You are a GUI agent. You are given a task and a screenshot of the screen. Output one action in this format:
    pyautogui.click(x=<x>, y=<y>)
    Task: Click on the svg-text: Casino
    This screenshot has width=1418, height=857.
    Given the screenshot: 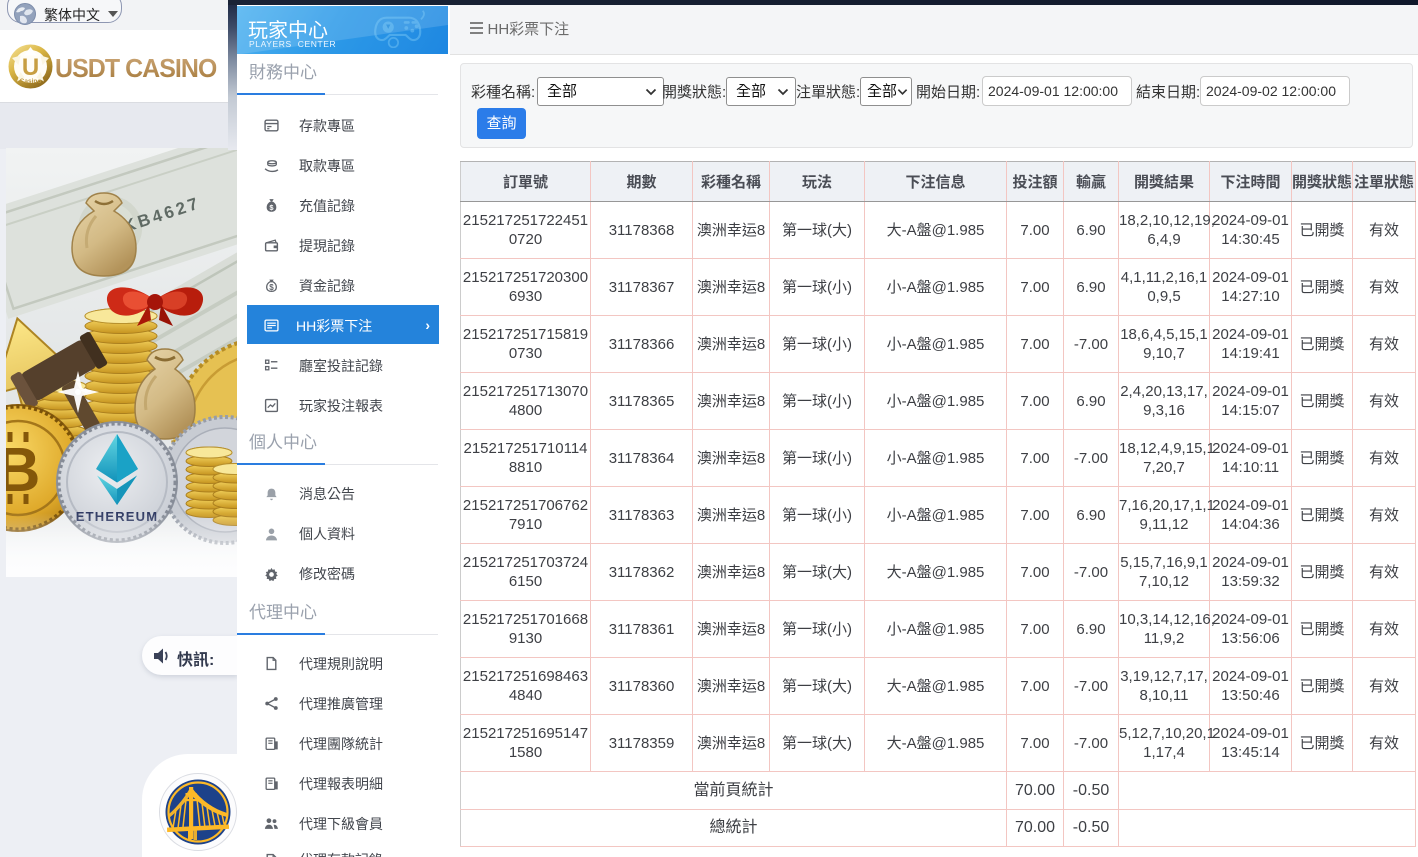 What is the action you would take?
    pyautogui.click(x=31, y=81)
    